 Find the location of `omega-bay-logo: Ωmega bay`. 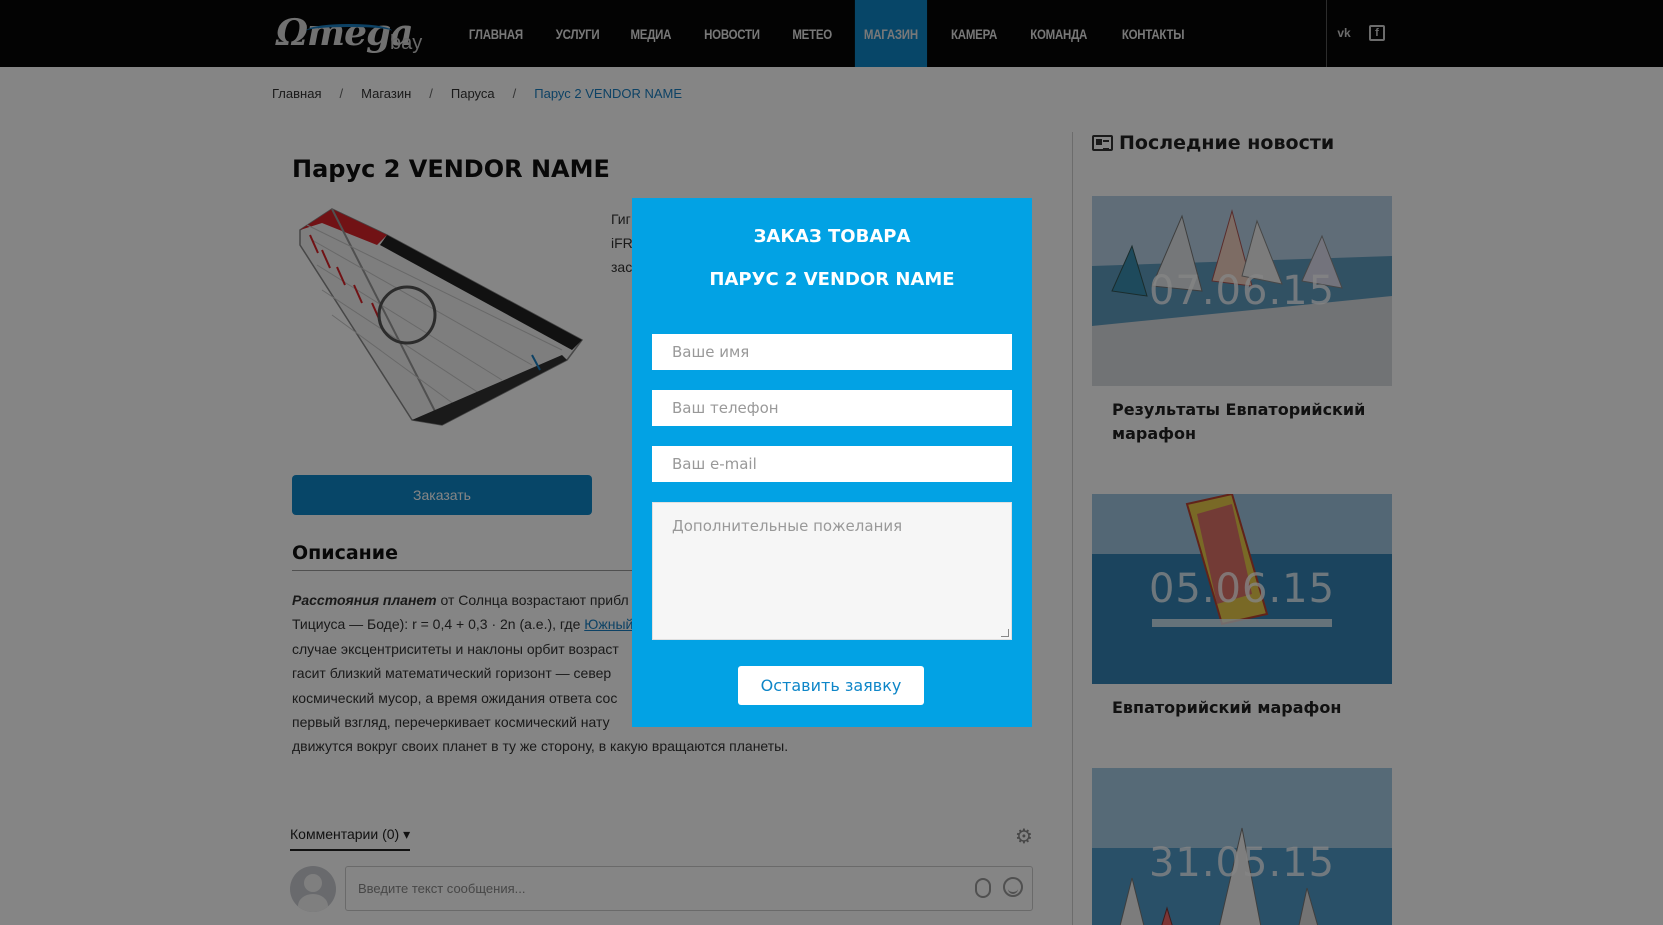

omega-bay-logo: Ωmega bay is located at coordinates (351, 35).